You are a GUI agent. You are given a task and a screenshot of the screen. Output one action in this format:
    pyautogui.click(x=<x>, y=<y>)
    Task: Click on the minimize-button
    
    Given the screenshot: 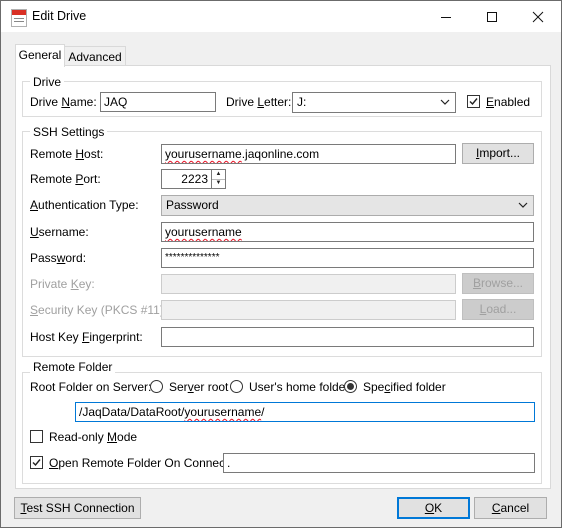 What is the action you would take?
    pyautogui.click(x=446, y=16)
    